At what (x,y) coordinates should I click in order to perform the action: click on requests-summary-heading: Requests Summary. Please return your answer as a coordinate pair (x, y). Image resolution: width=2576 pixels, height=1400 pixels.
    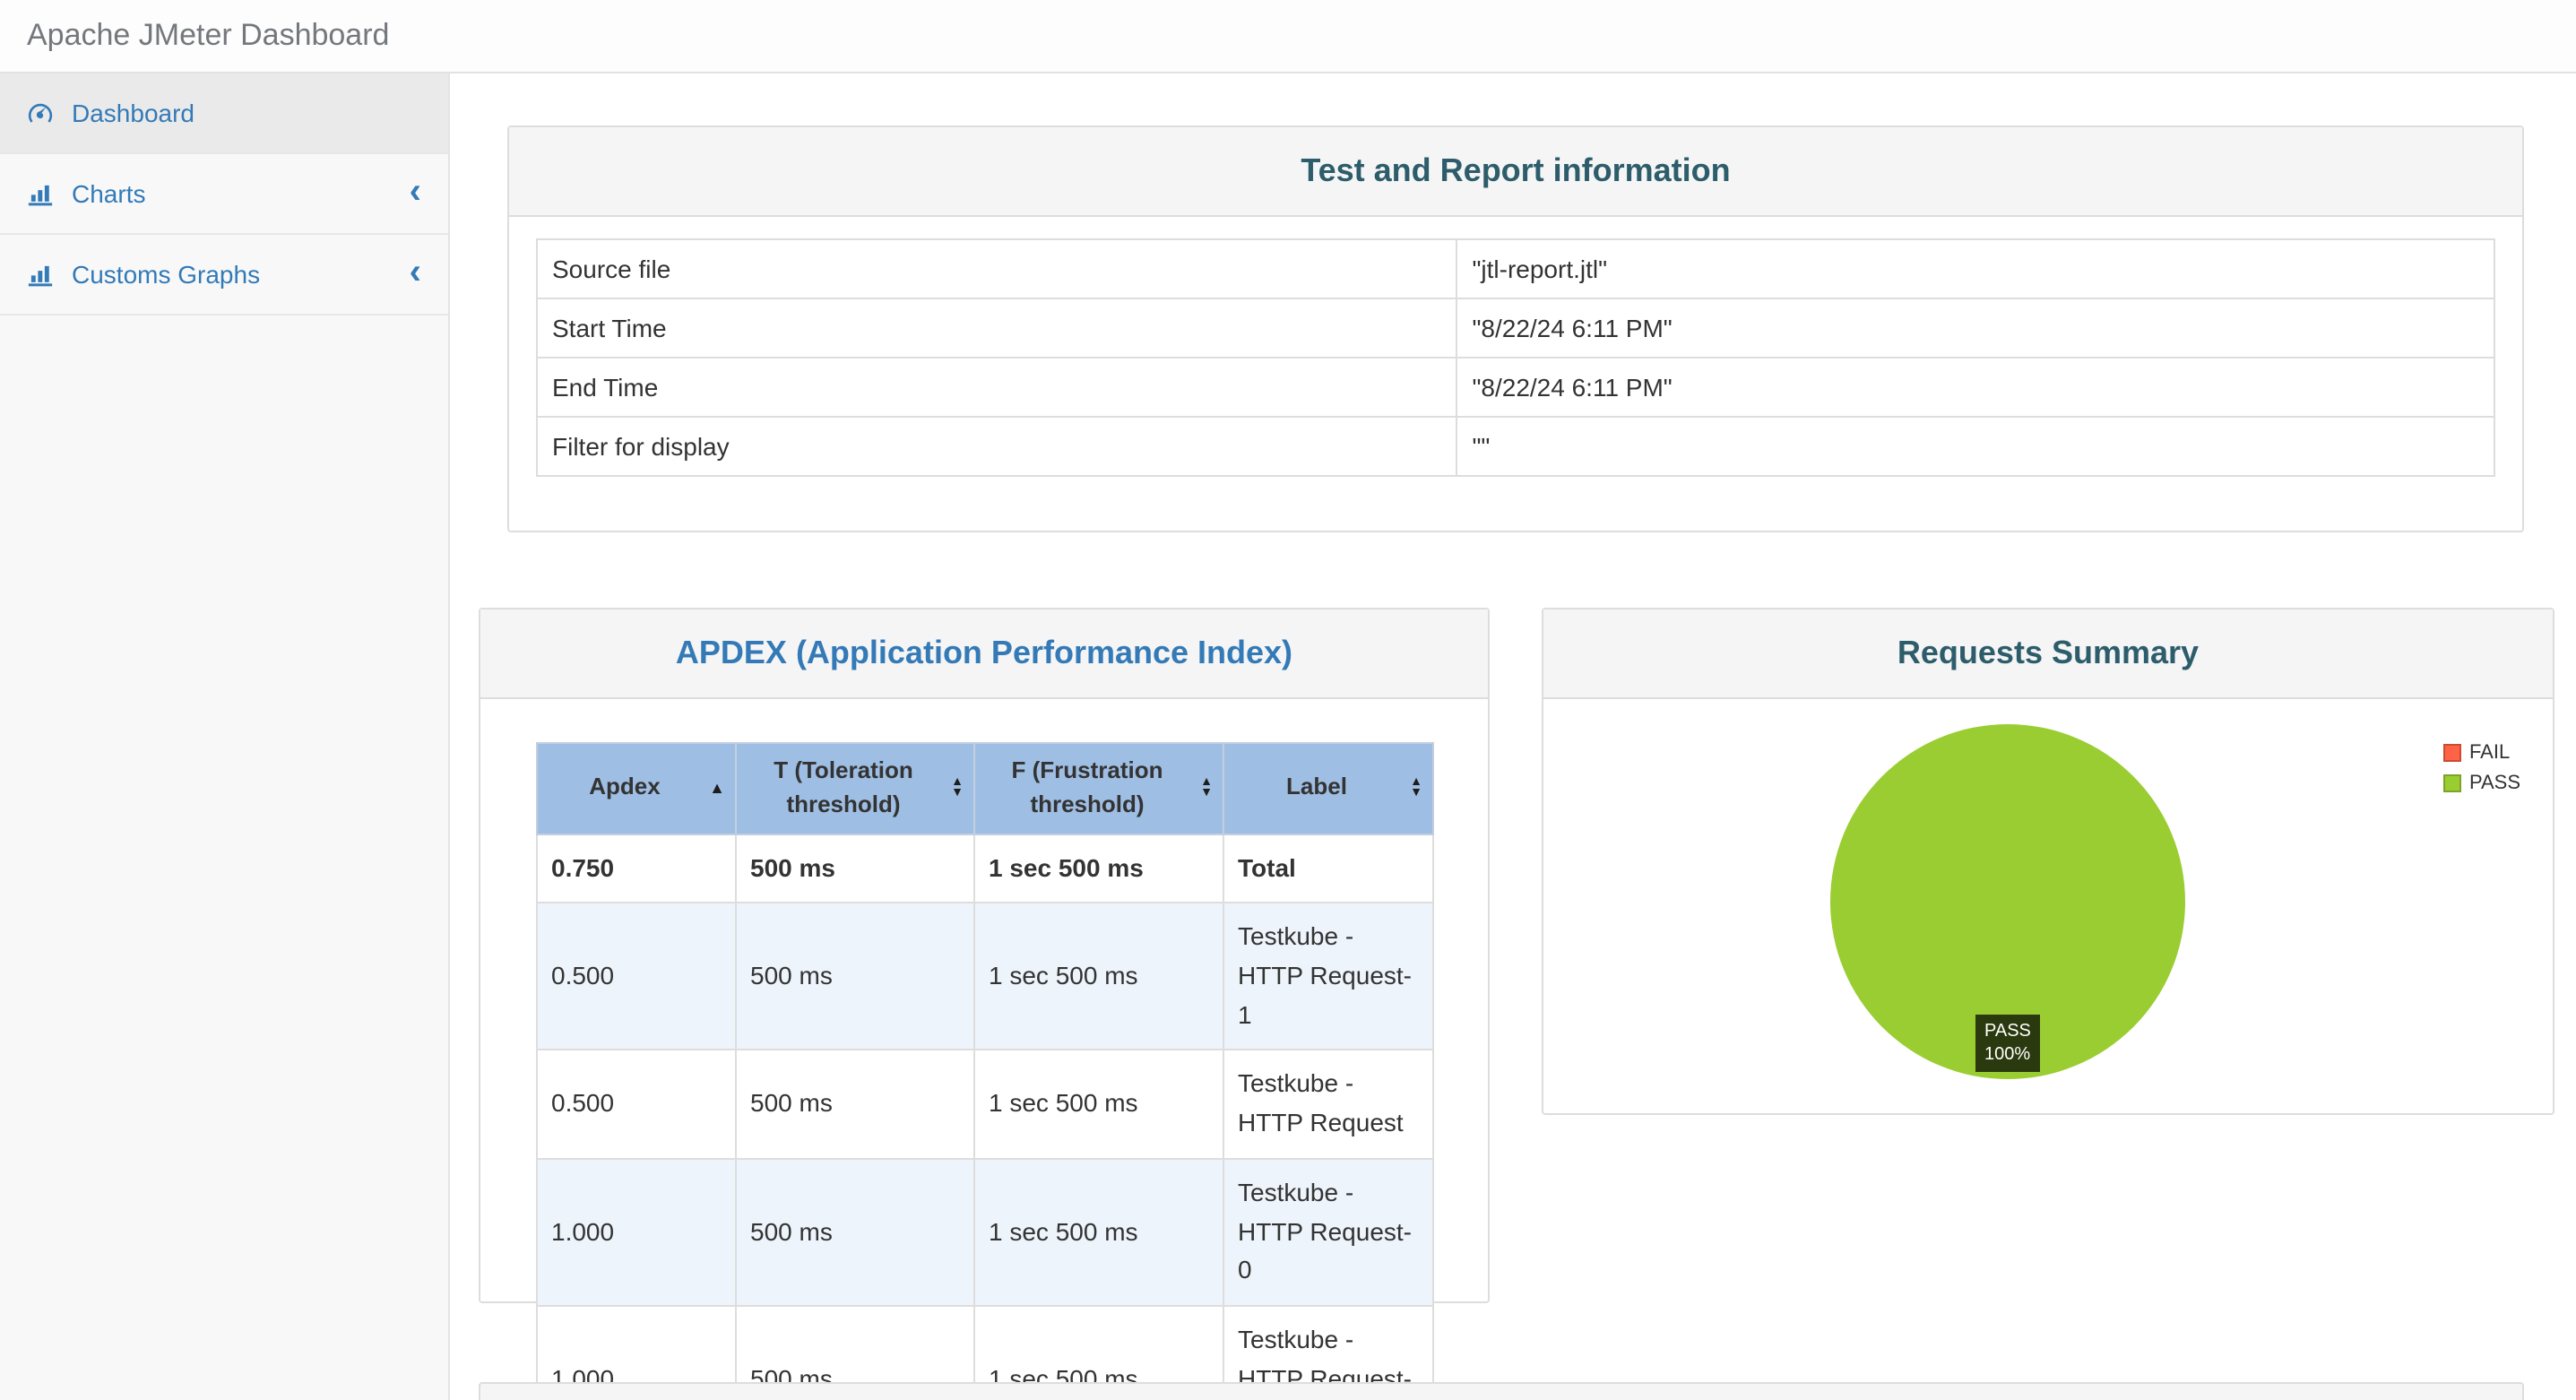
    Looking at the image, I should click on (2048, 654).